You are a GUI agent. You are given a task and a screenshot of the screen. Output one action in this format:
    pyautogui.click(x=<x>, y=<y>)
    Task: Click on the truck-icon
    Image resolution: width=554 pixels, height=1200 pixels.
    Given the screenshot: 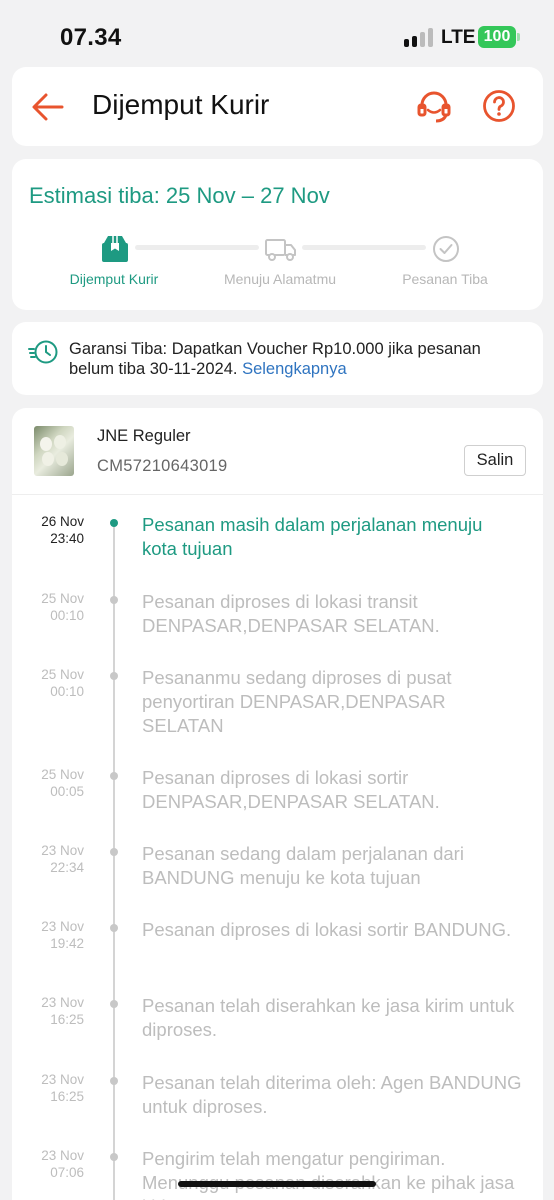 What is the action you would take?
    pyautogui.click(x=280, y=250)
    